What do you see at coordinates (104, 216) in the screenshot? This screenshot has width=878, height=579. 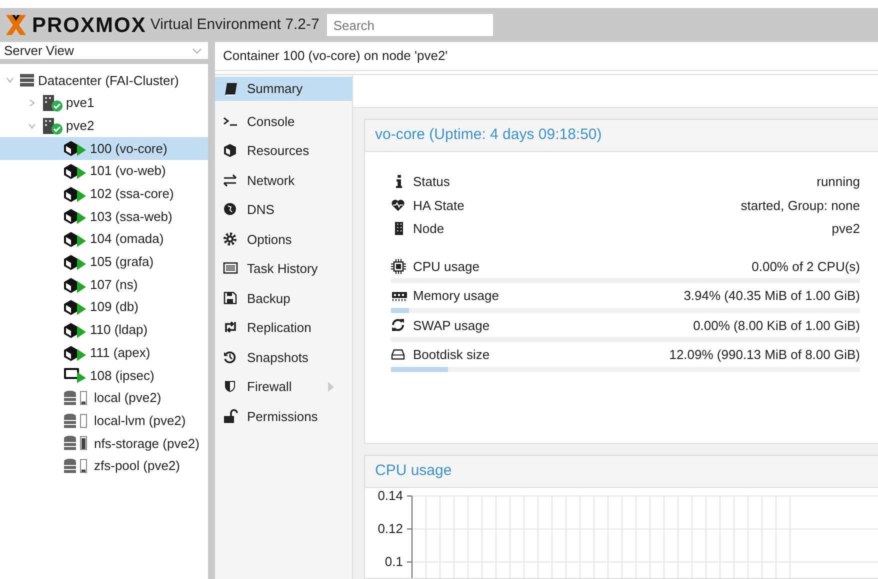 I see `tree-item: 103 (ssa-web)` at bounding box center [104, 216].